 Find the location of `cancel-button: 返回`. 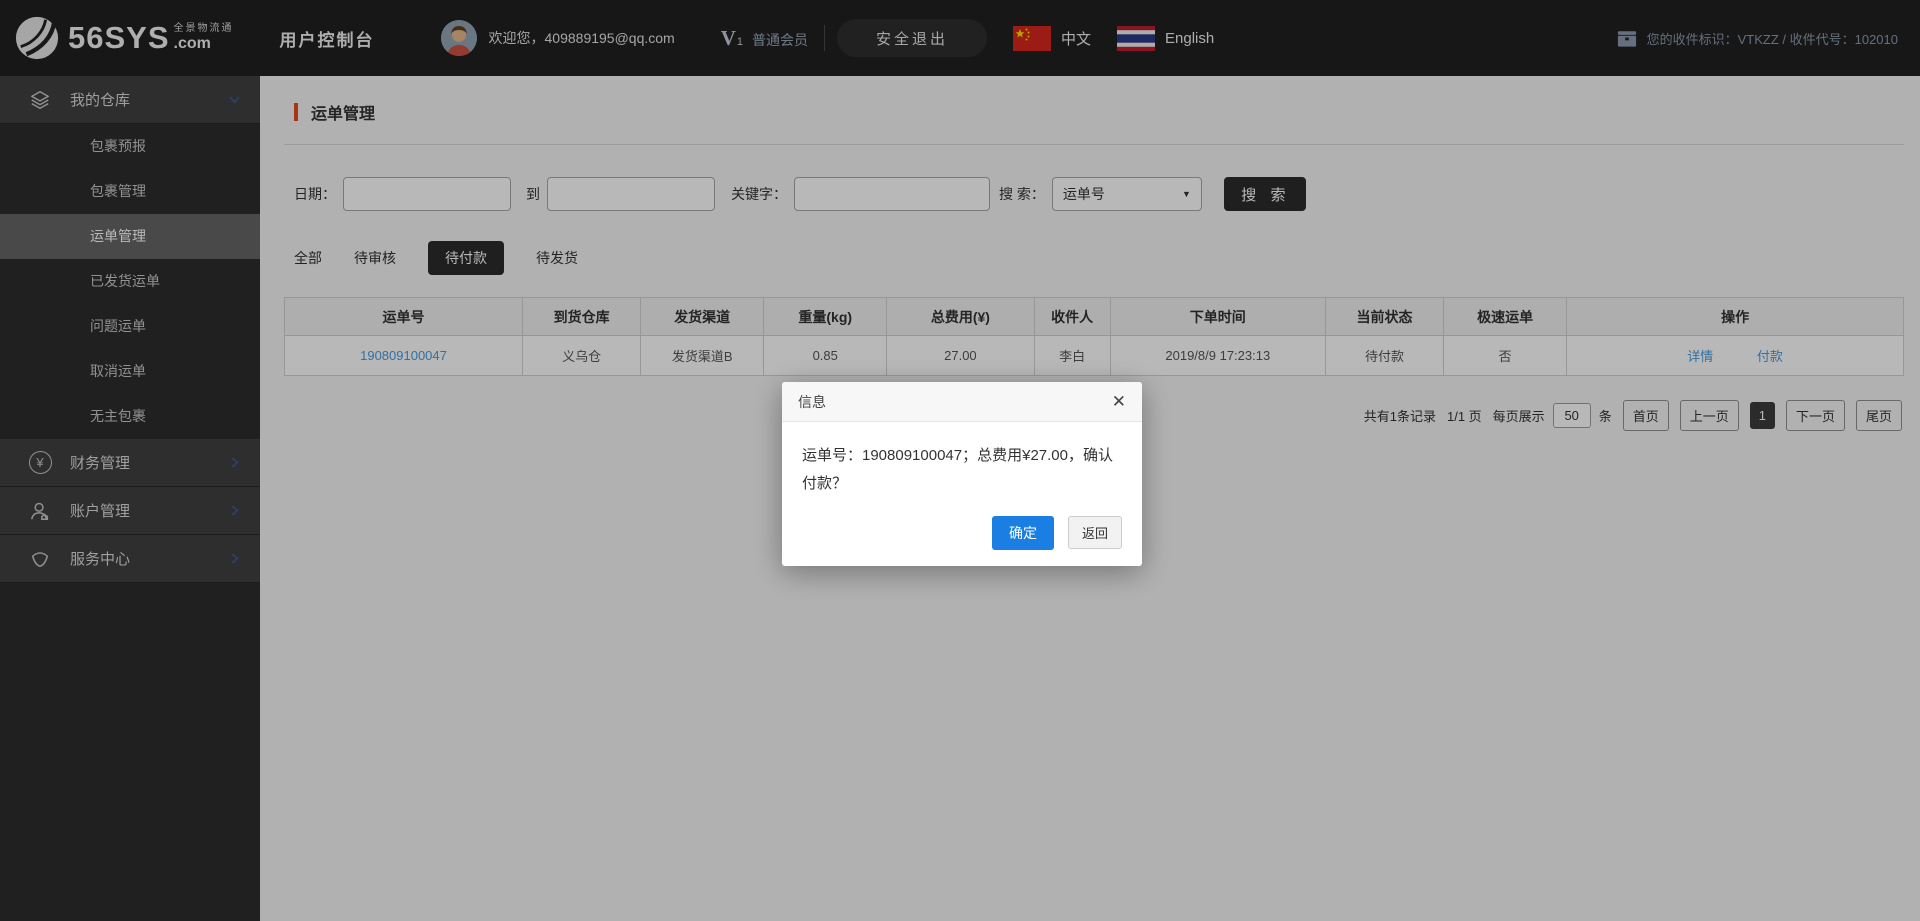

cancel-button: 返回 is located at coordinates (1094, 532).